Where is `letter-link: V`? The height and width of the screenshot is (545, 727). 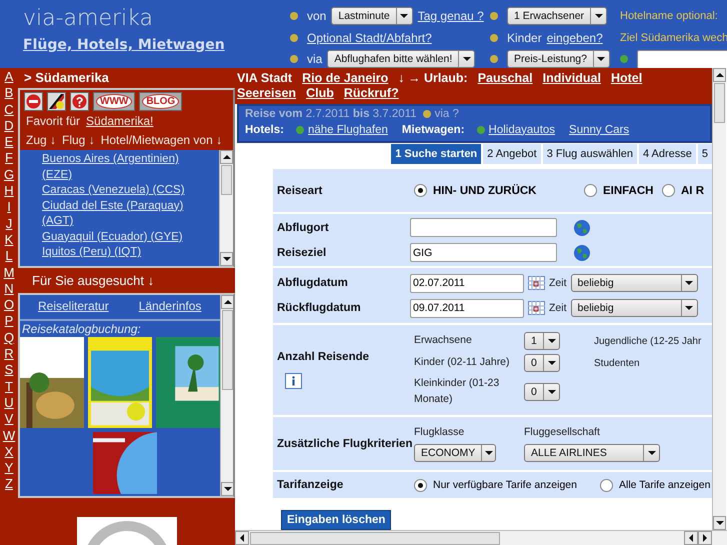 letter-link: V is located at coordinates (9, 419).